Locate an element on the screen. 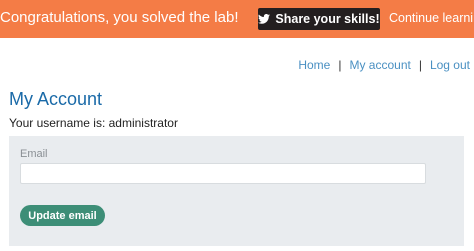 Image resolution: width=474 pixels, height=251 pixels. share-skills-button: Share your skills! is located at coordinates (319, 19).